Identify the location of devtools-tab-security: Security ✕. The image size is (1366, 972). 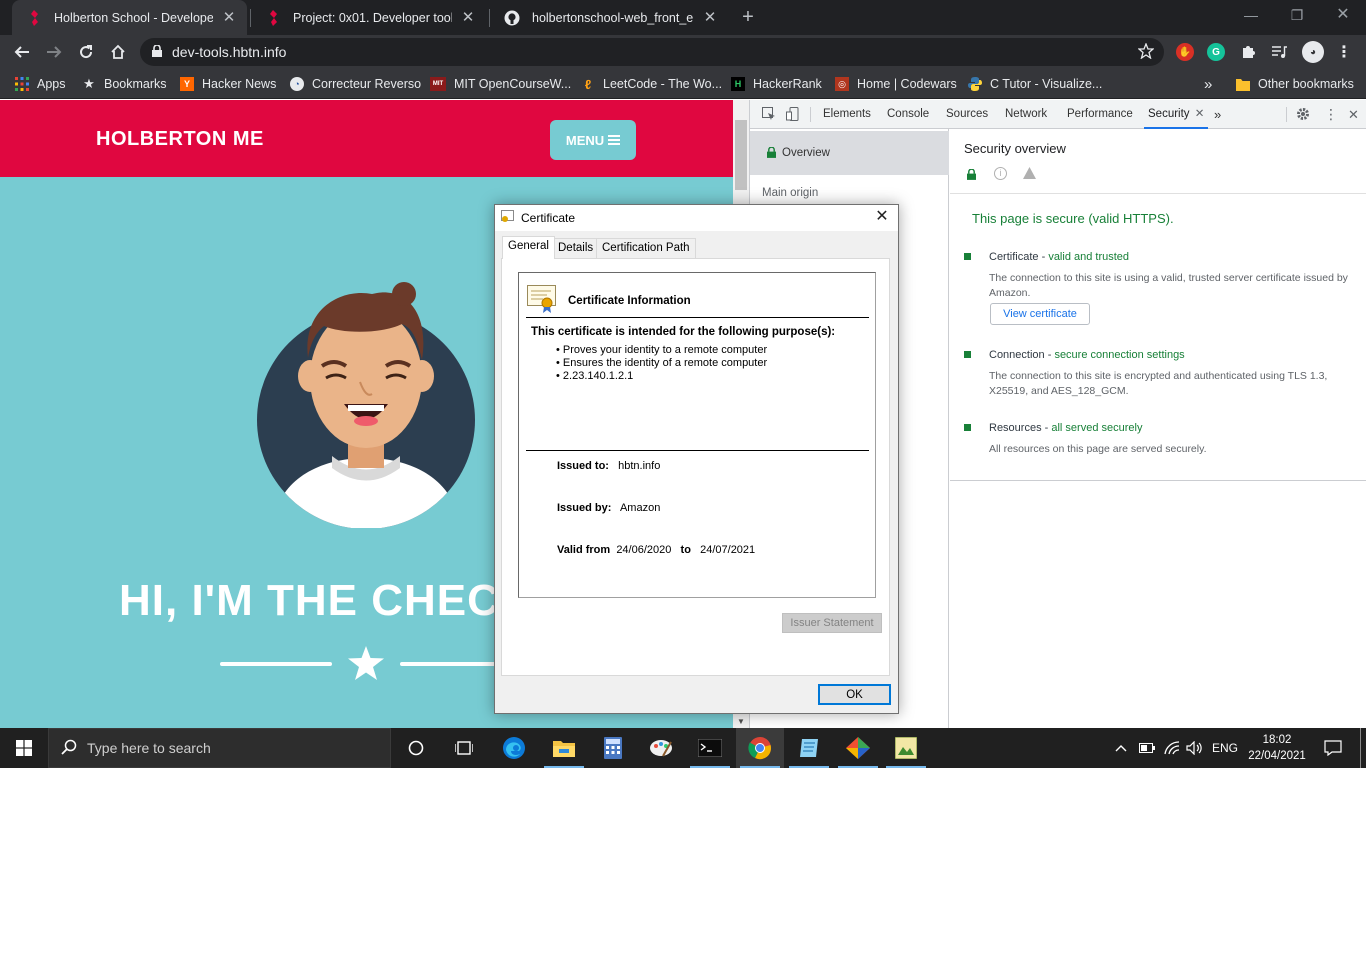
(1176, 114).